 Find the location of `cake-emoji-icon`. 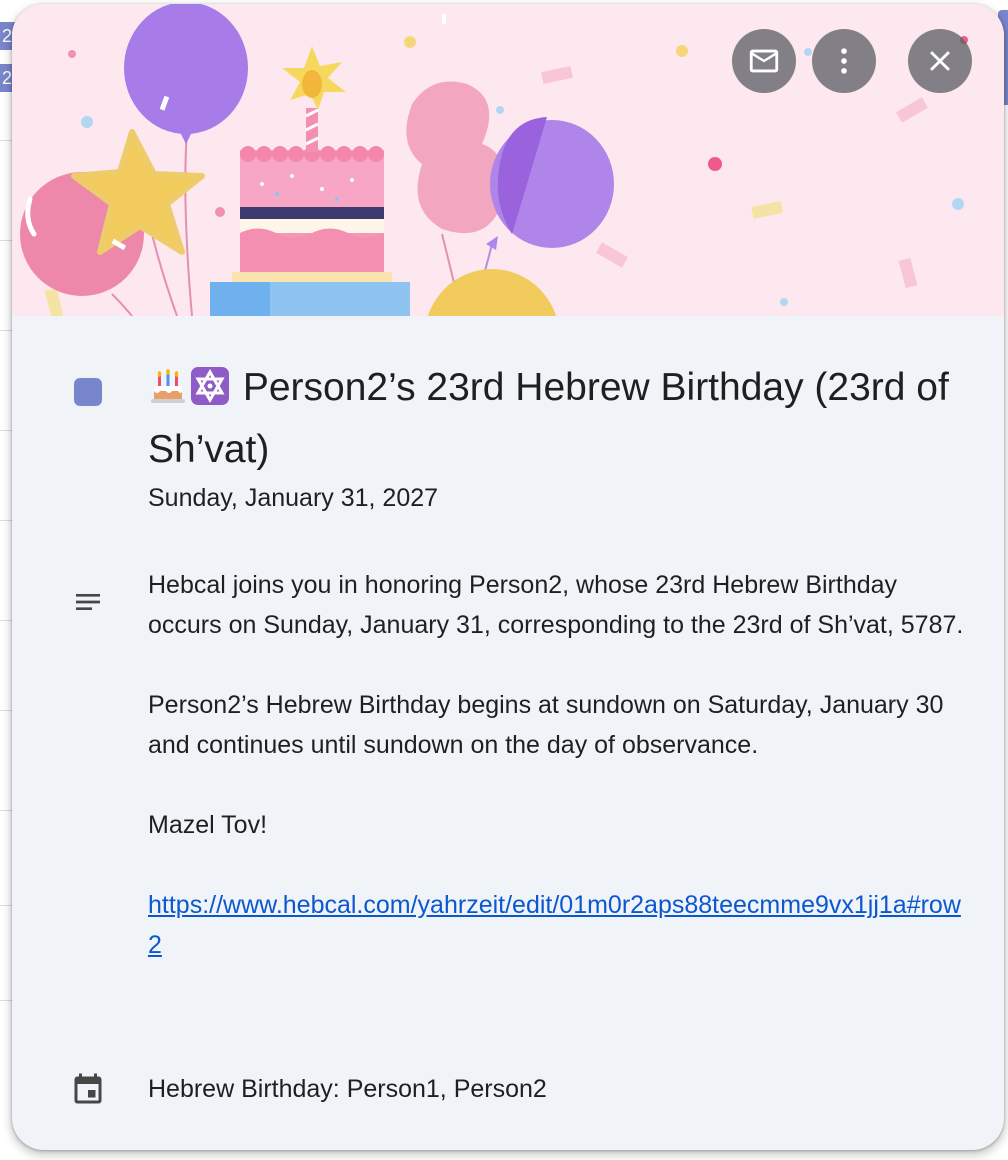

cake-emoji-icon is located at coordinates (168, 394).